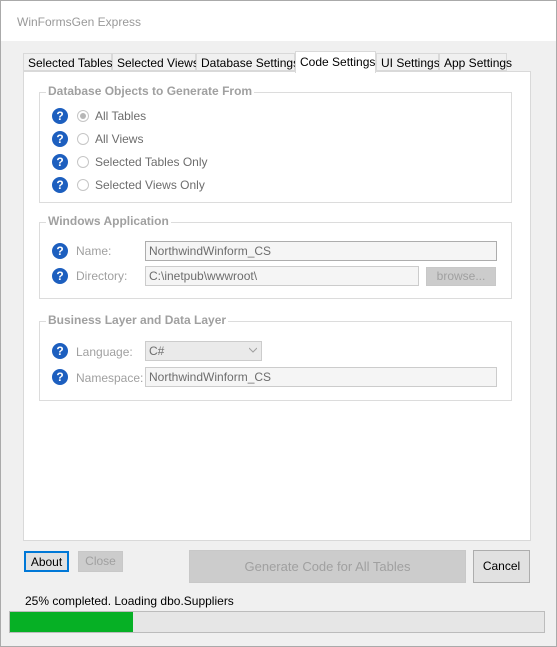 The width and height of the screenshot is (557, 647). What do you see at coordinates (151, 162) in the screenshot?
I see `selected-tables-only-label: Selected Tables Only` at bounding box center [151, 162].